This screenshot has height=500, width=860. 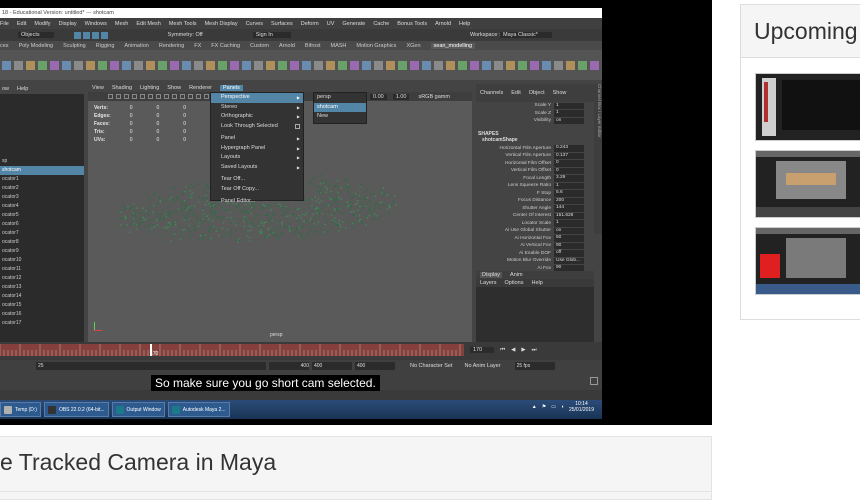 I want to click on network-icon: ▭, so click(x=553, y=407).